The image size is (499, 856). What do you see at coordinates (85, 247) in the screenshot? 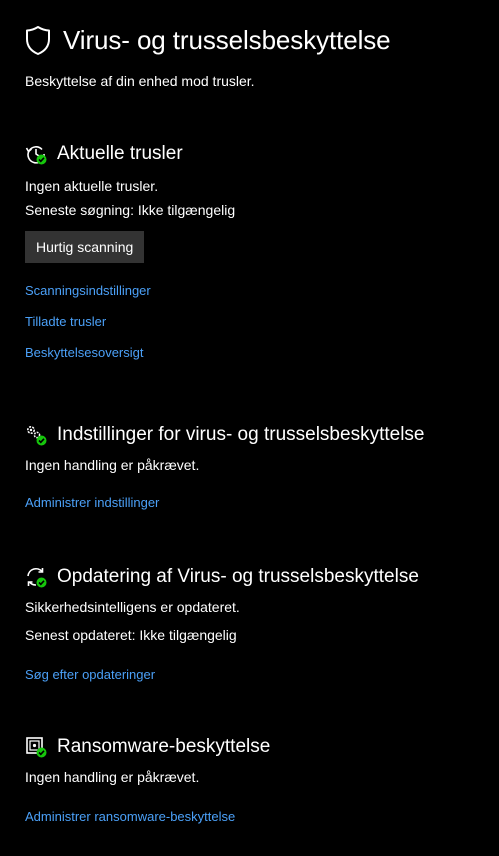
I see `quick-scan-button: Hurtig scanning` at bounding box center [85, 247].